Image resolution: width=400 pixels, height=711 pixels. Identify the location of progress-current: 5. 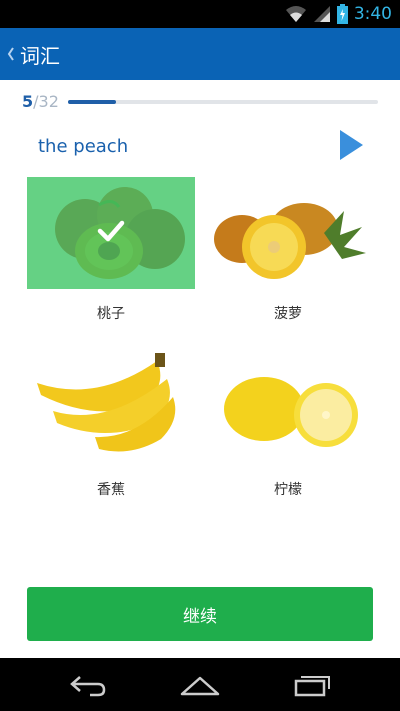
(28, 101).